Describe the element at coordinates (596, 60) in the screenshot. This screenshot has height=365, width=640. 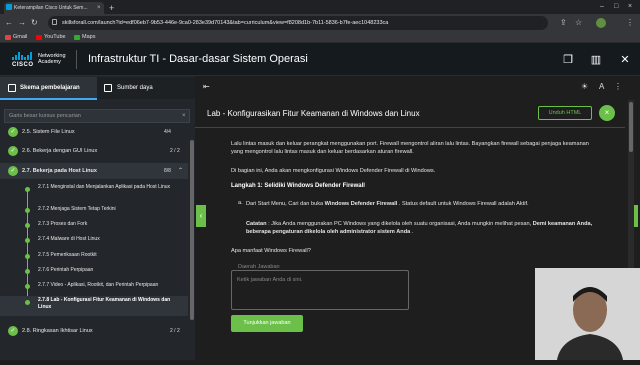
I see `chart-icon: ▥` at that location.